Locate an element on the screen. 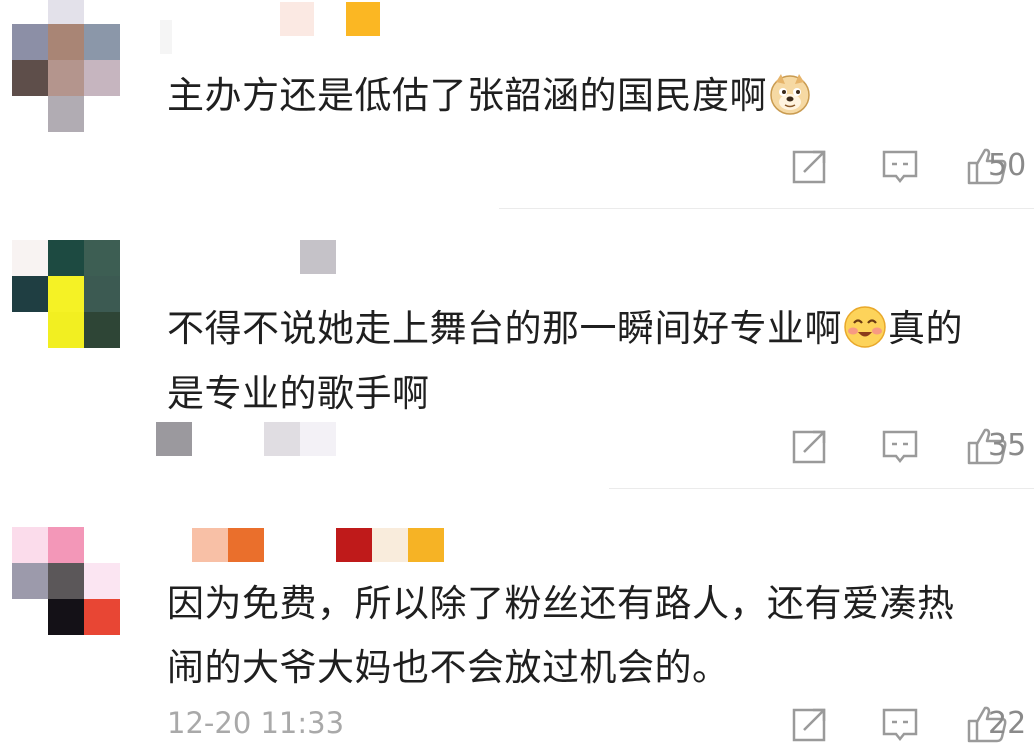 The image size is (1034, 744). comment-text: 不得不说她走上舞台的那一瞬间好专业啊 真的 是专业的歌手啊 is located at coordinates (565, 360).